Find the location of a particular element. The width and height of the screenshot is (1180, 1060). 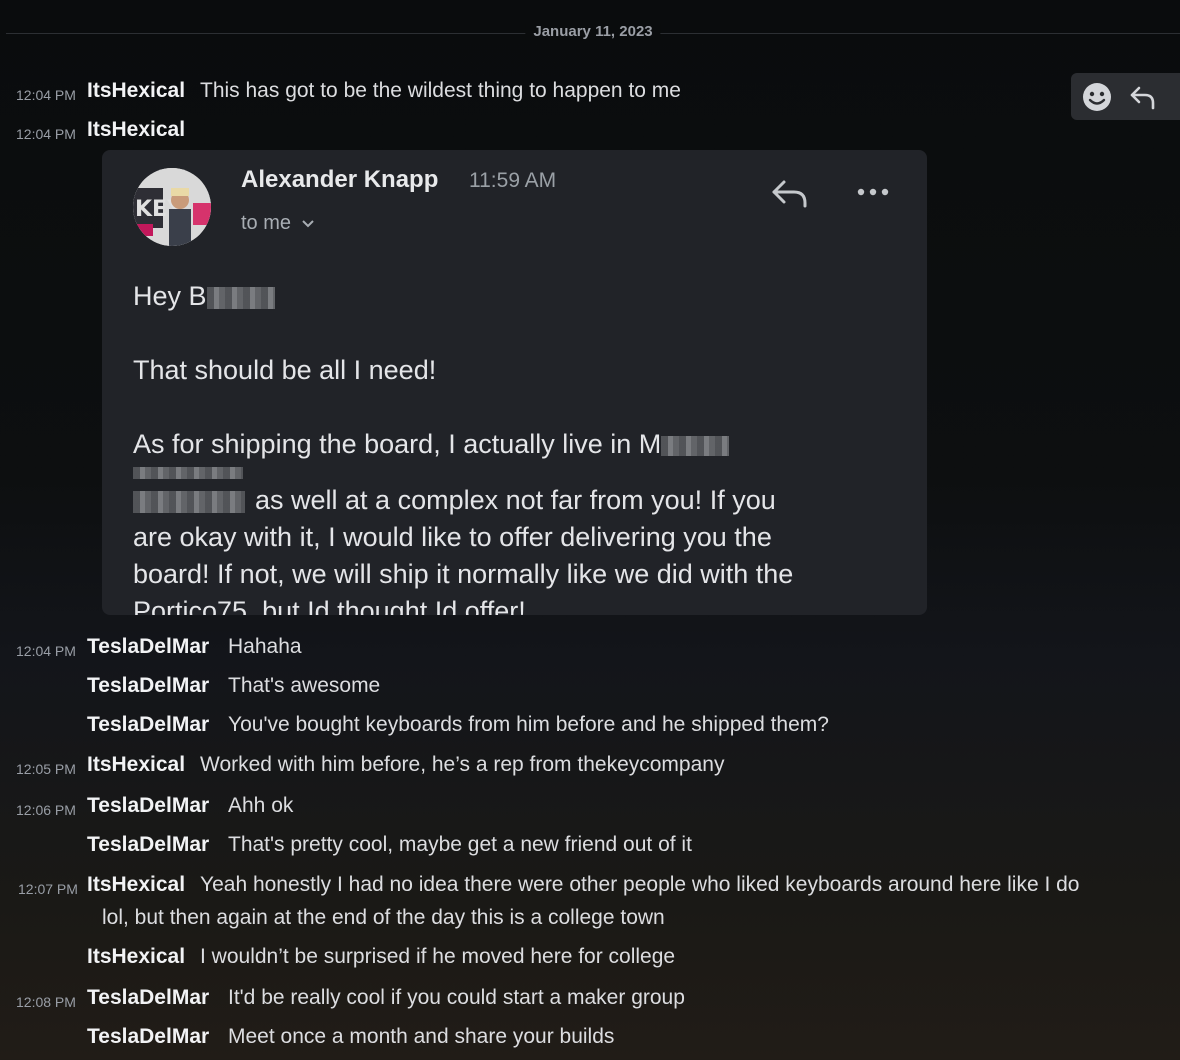

avatar-photo: KEY is located at coordinates (172, 207).